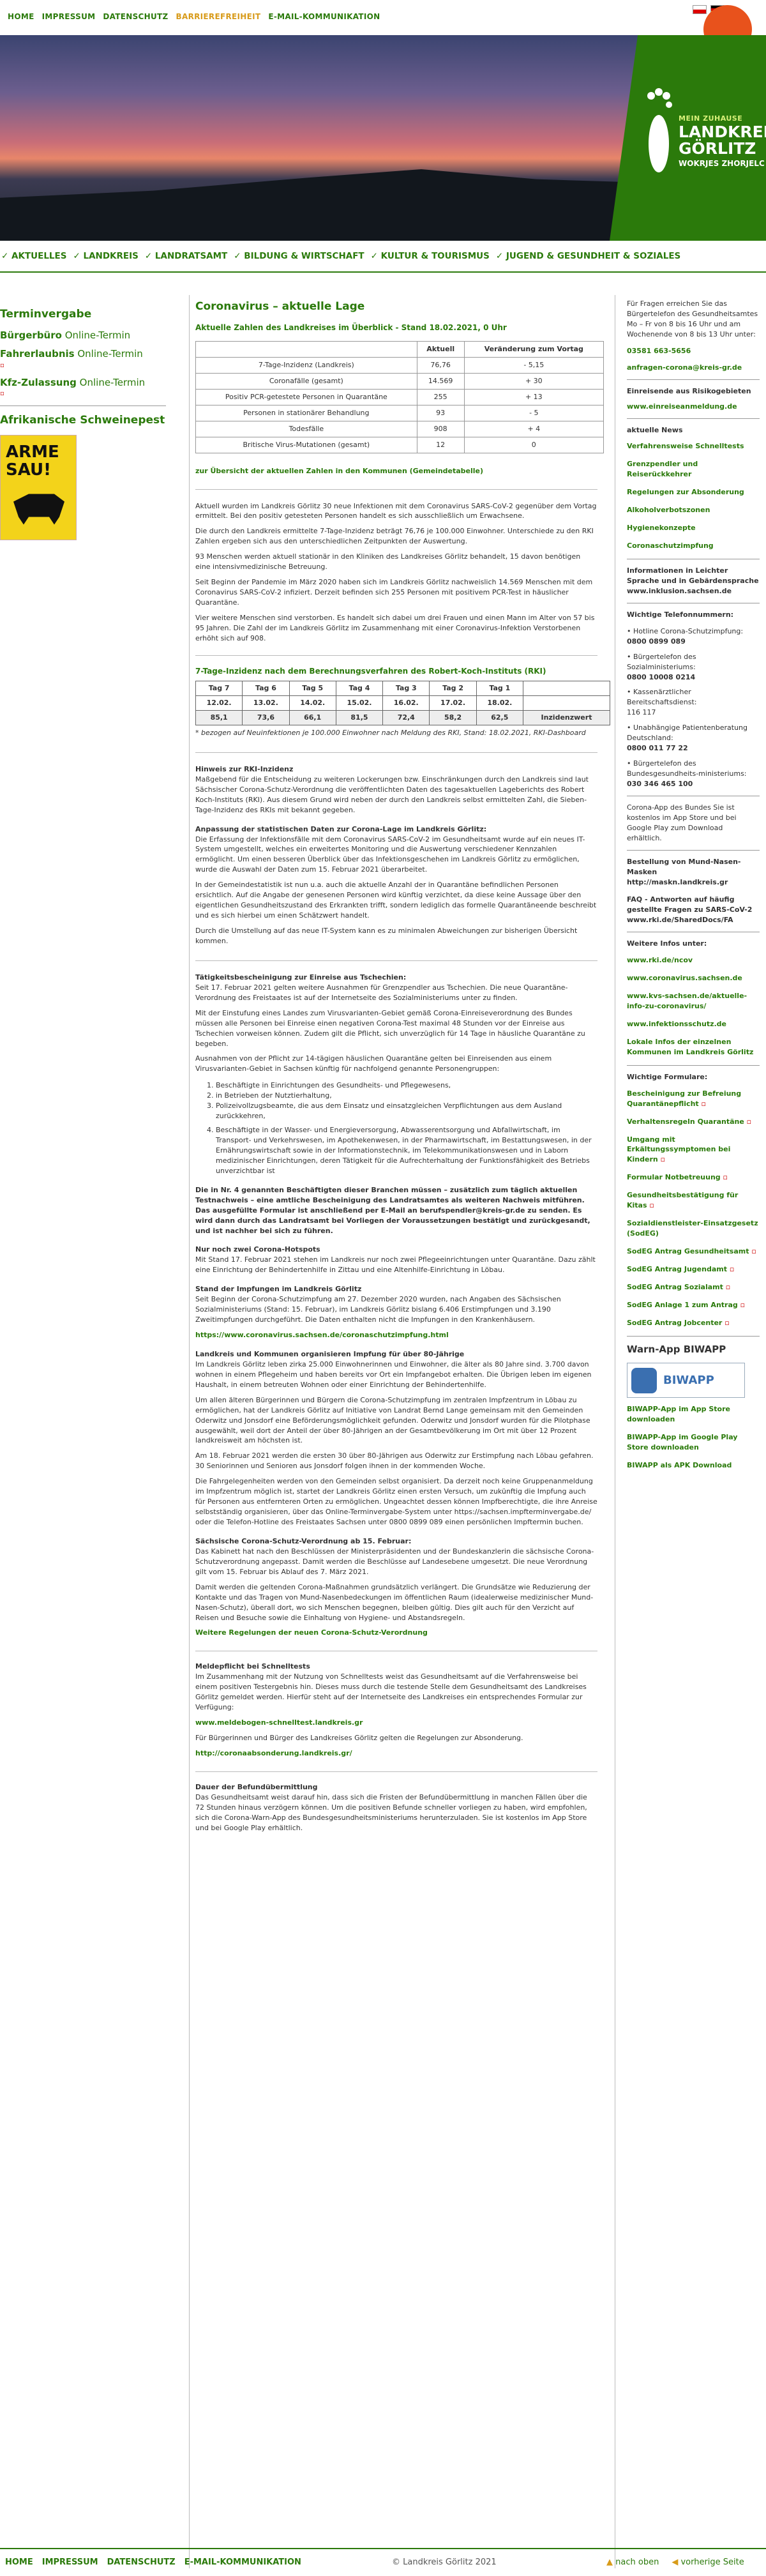 The height and width of the screenshot is (2576, 766). I want to click on nav-barrierefreiheit-link: BARRIEREFREIHEIT, so click(218, 16).